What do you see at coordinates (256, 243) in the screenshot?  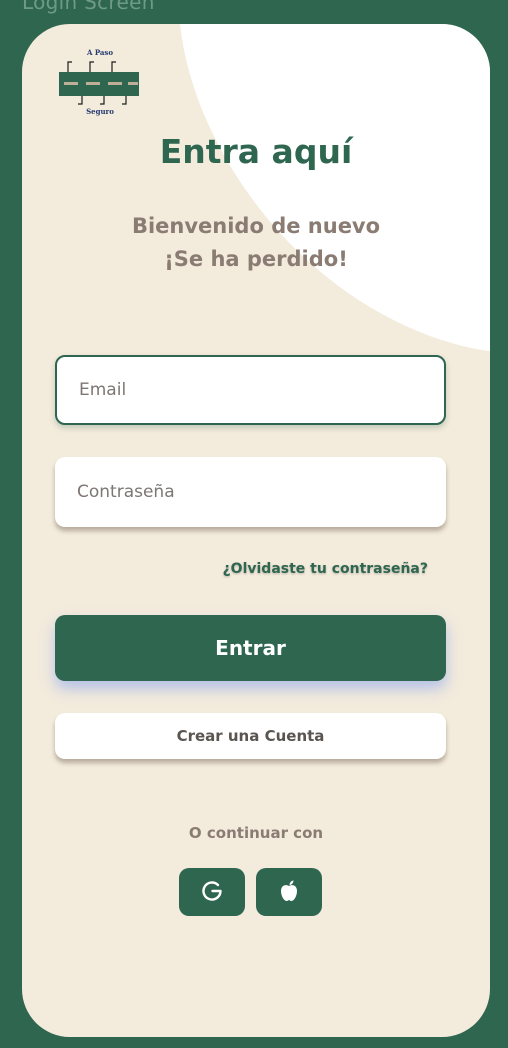 I see `welcome-subtitle: Bienvenido de nuevo ¡Se ha perdido!` at bounding box center [256, 243].